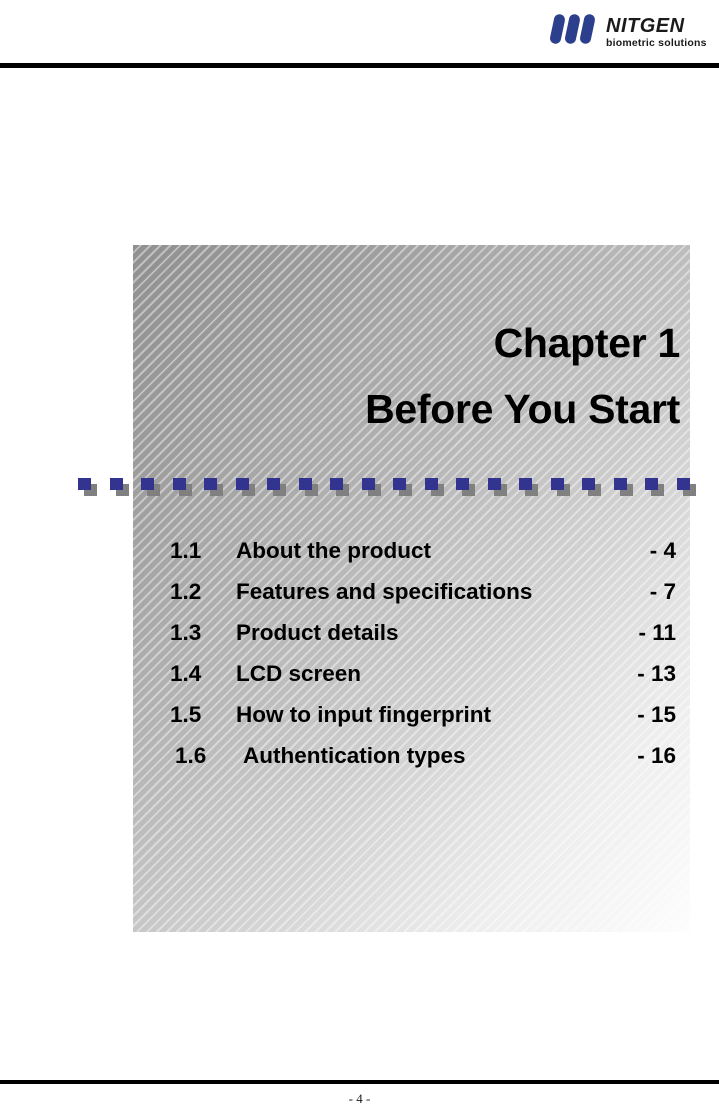 The image size is (719, 1113). Describe the element at coordinates (411, 599) in the screenshot. I see `toc-entry: 1.2 Features and specifications - 7` at that location.